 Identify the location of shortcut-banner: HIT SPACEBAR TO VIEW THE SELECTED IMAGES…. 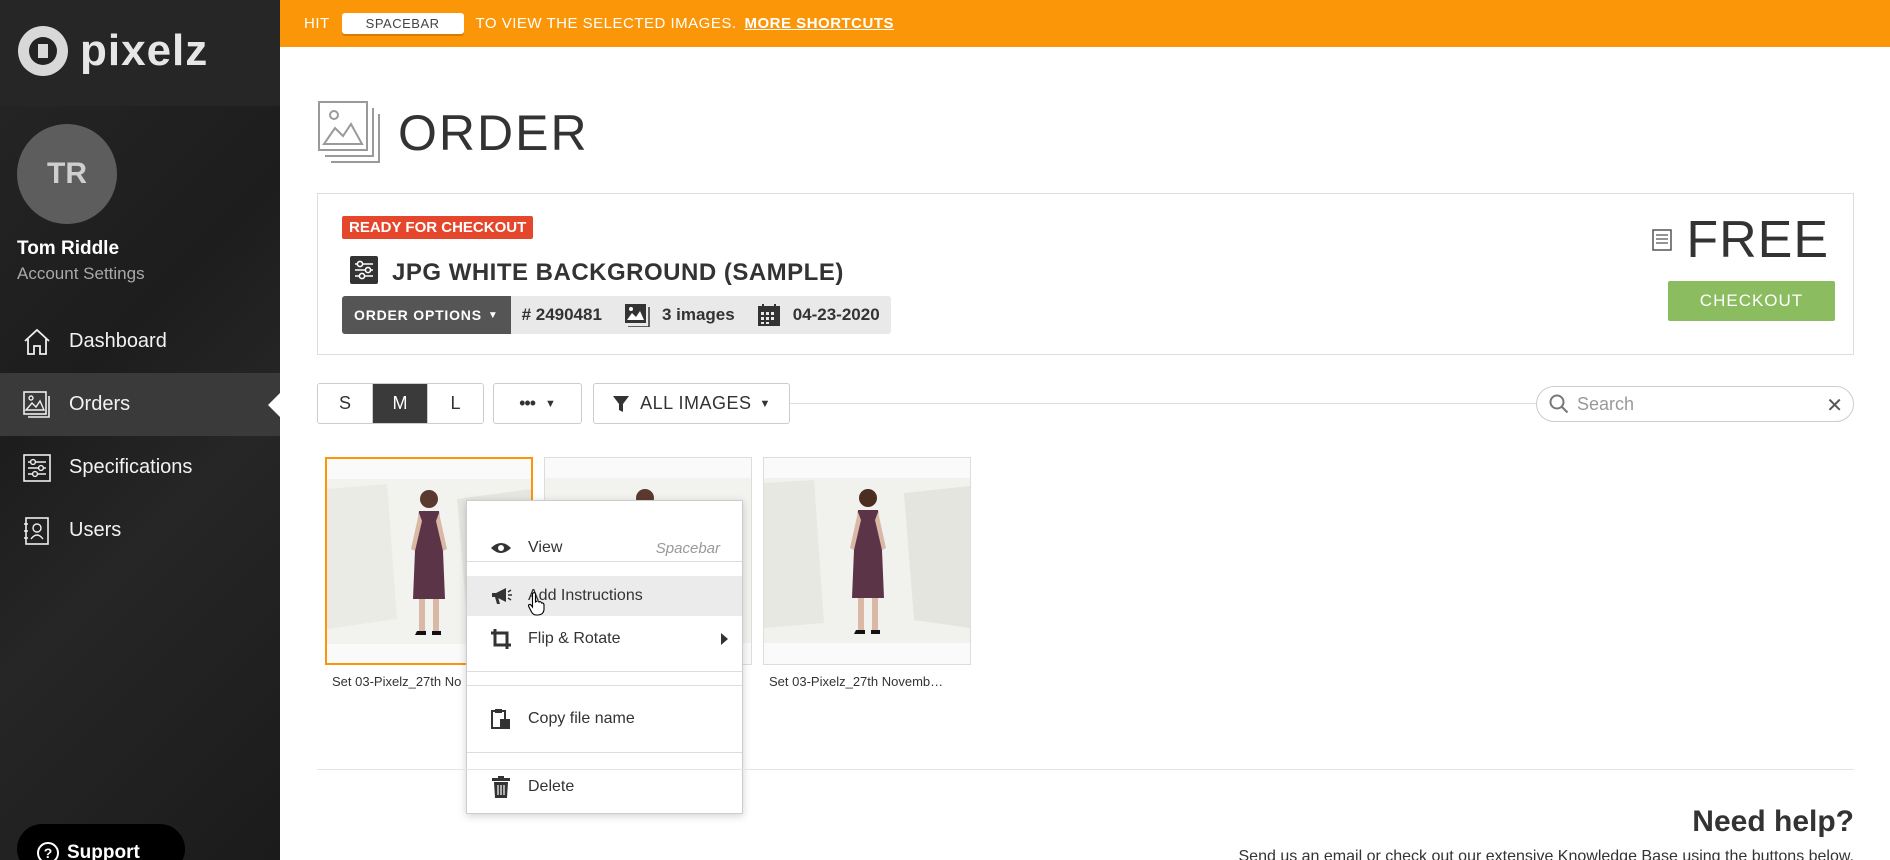
(1085, 23).